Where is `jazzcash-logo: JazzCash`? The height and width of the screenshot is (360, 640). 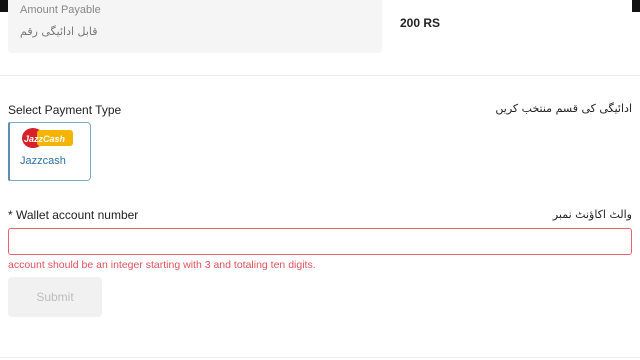 jazzcash-logo: JazzCash is located at coordinates (47, 138).